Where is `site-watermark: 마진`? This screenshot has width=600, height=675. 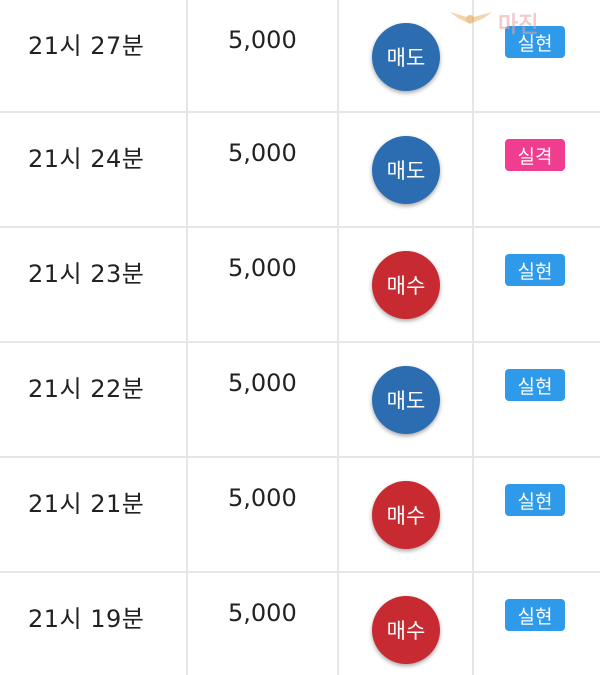
site-watermark: 마진 is located at coordinates (523, 24).